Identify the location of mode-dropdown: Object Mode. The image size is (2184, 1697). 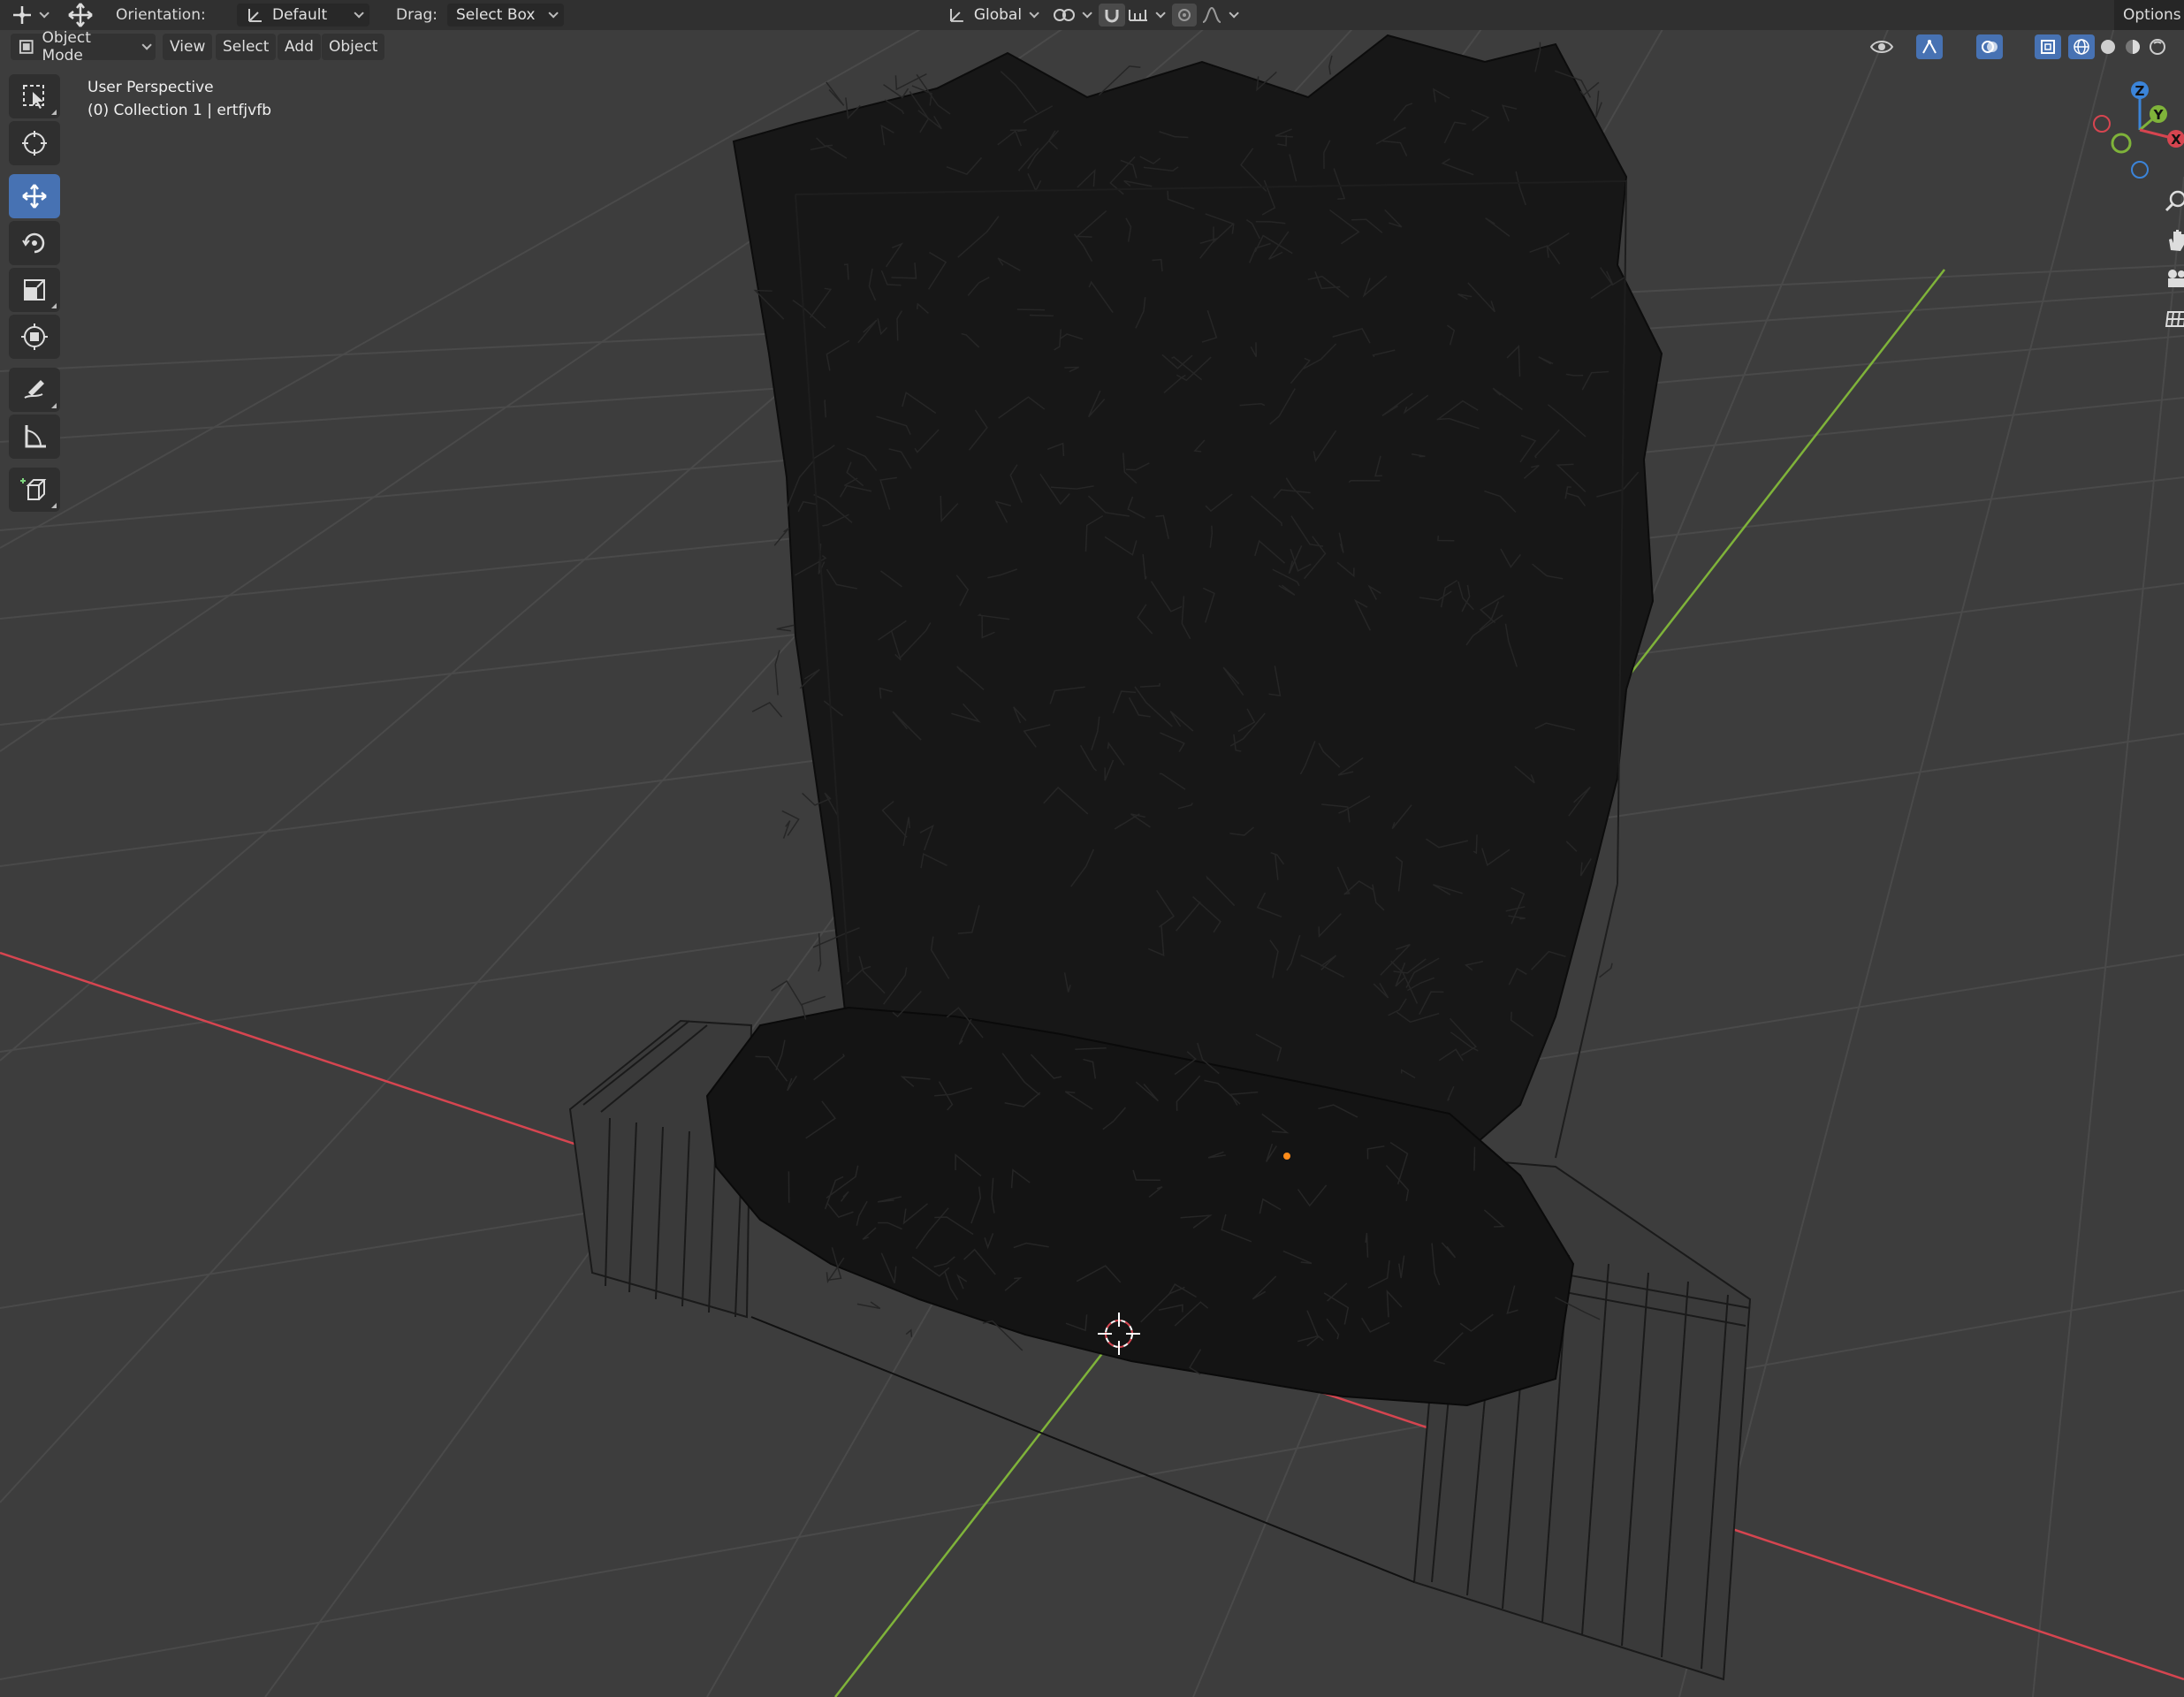
(83, 47).